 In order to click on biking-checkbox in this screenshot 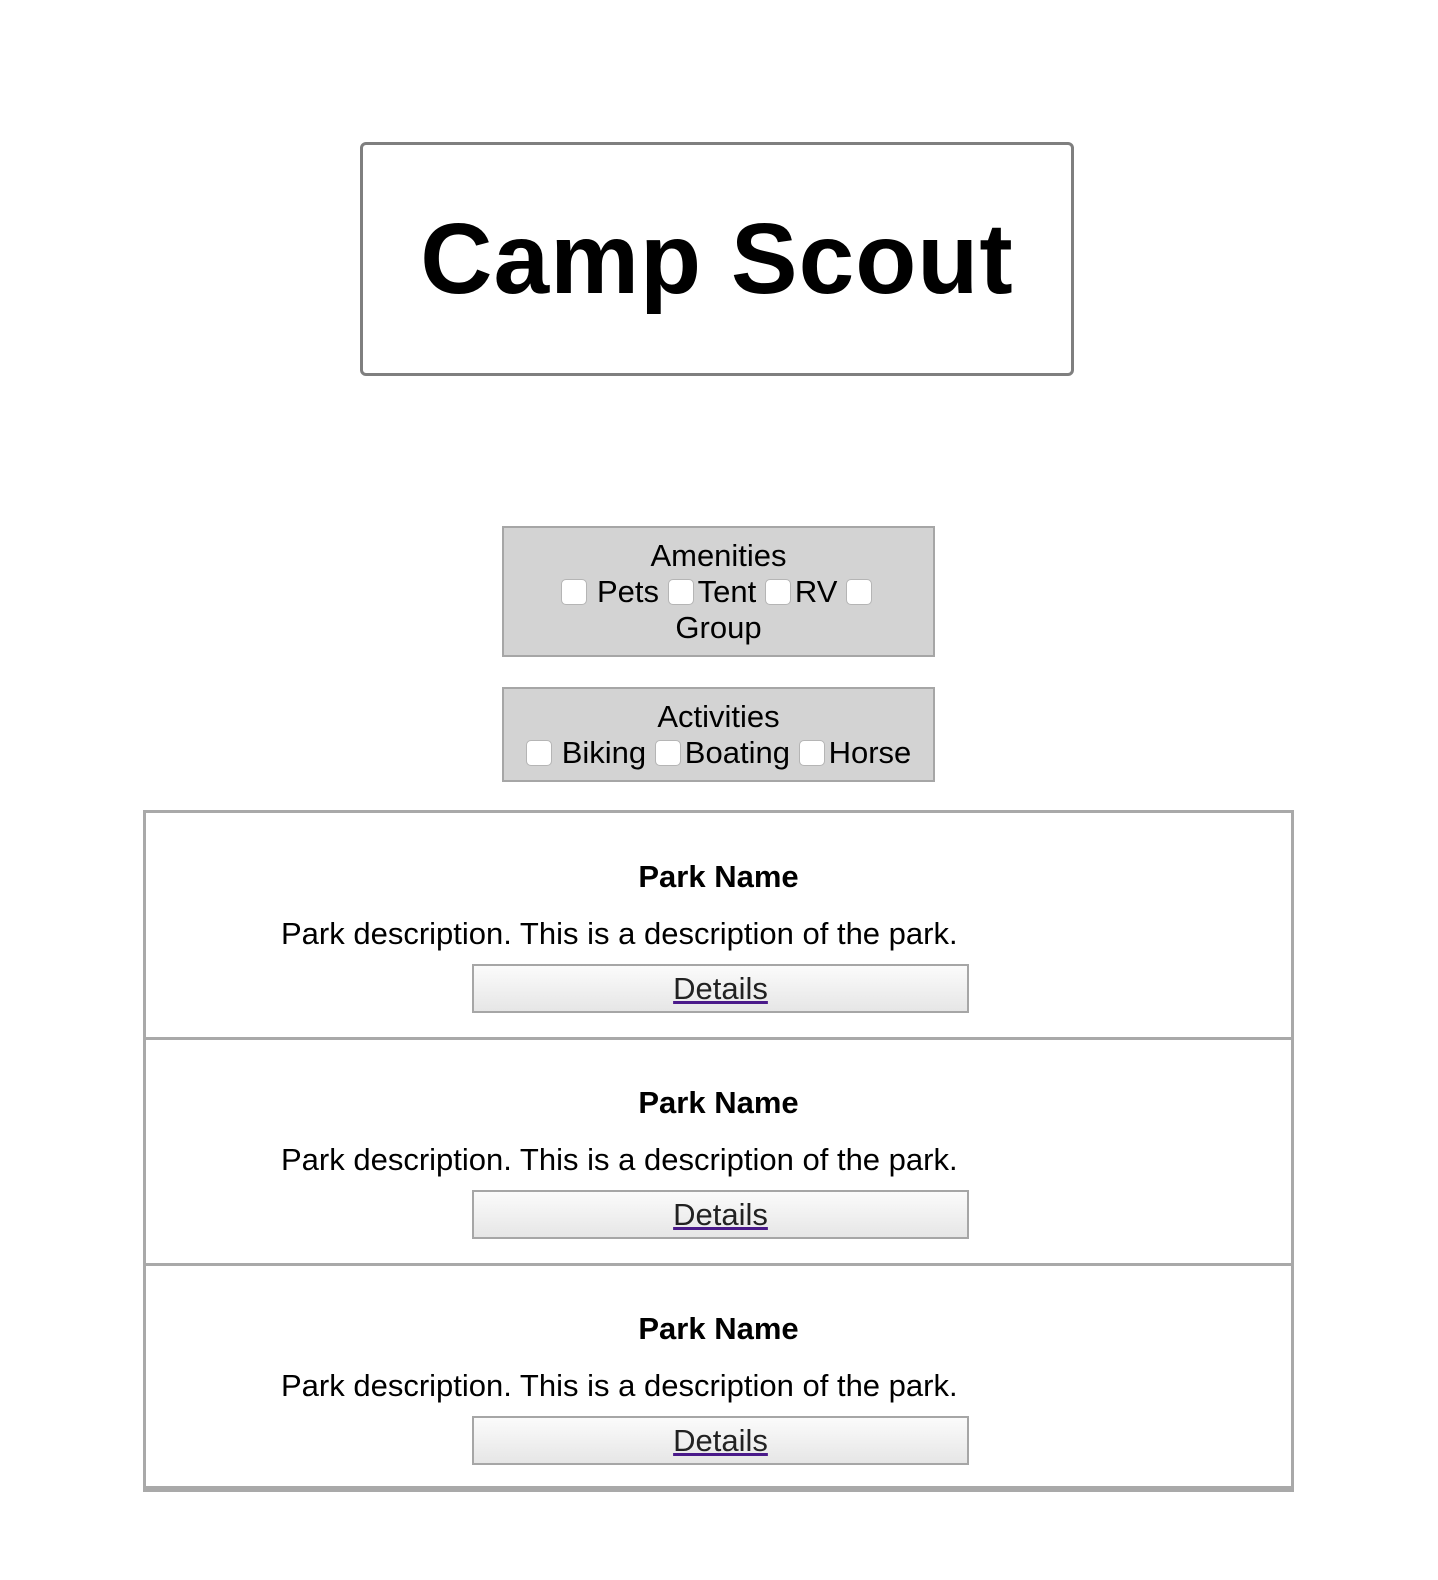, I will do `click(538, 753)`.